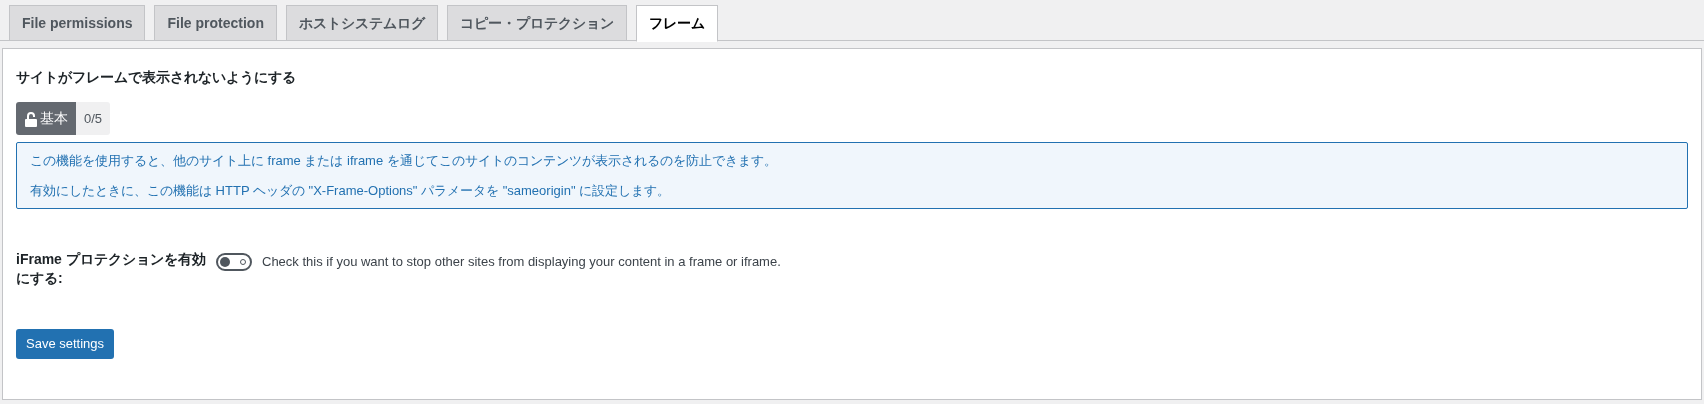 The height and width of the screenshot is (404, 1704). I want to click on tab: フレーム, so click(676, 23).